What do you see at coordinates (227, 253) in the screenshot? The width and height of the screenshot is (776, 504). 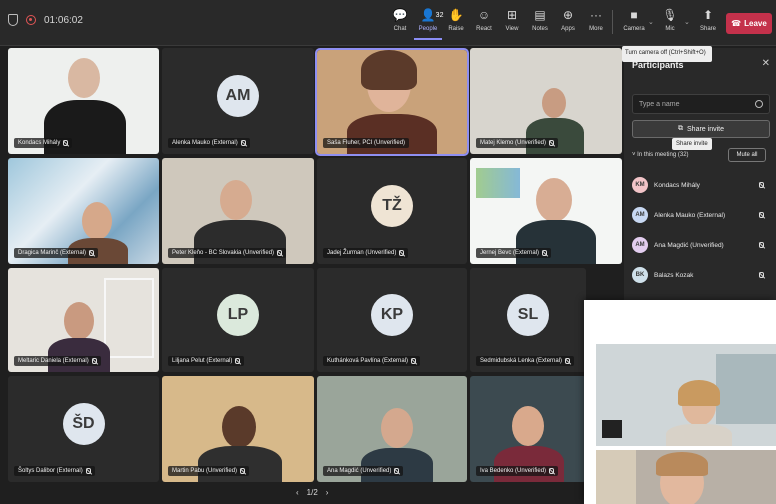 I see `tile-name: Peter Kleňo - BC Slovakia (Unverified)` at bounding box center [227, 253].